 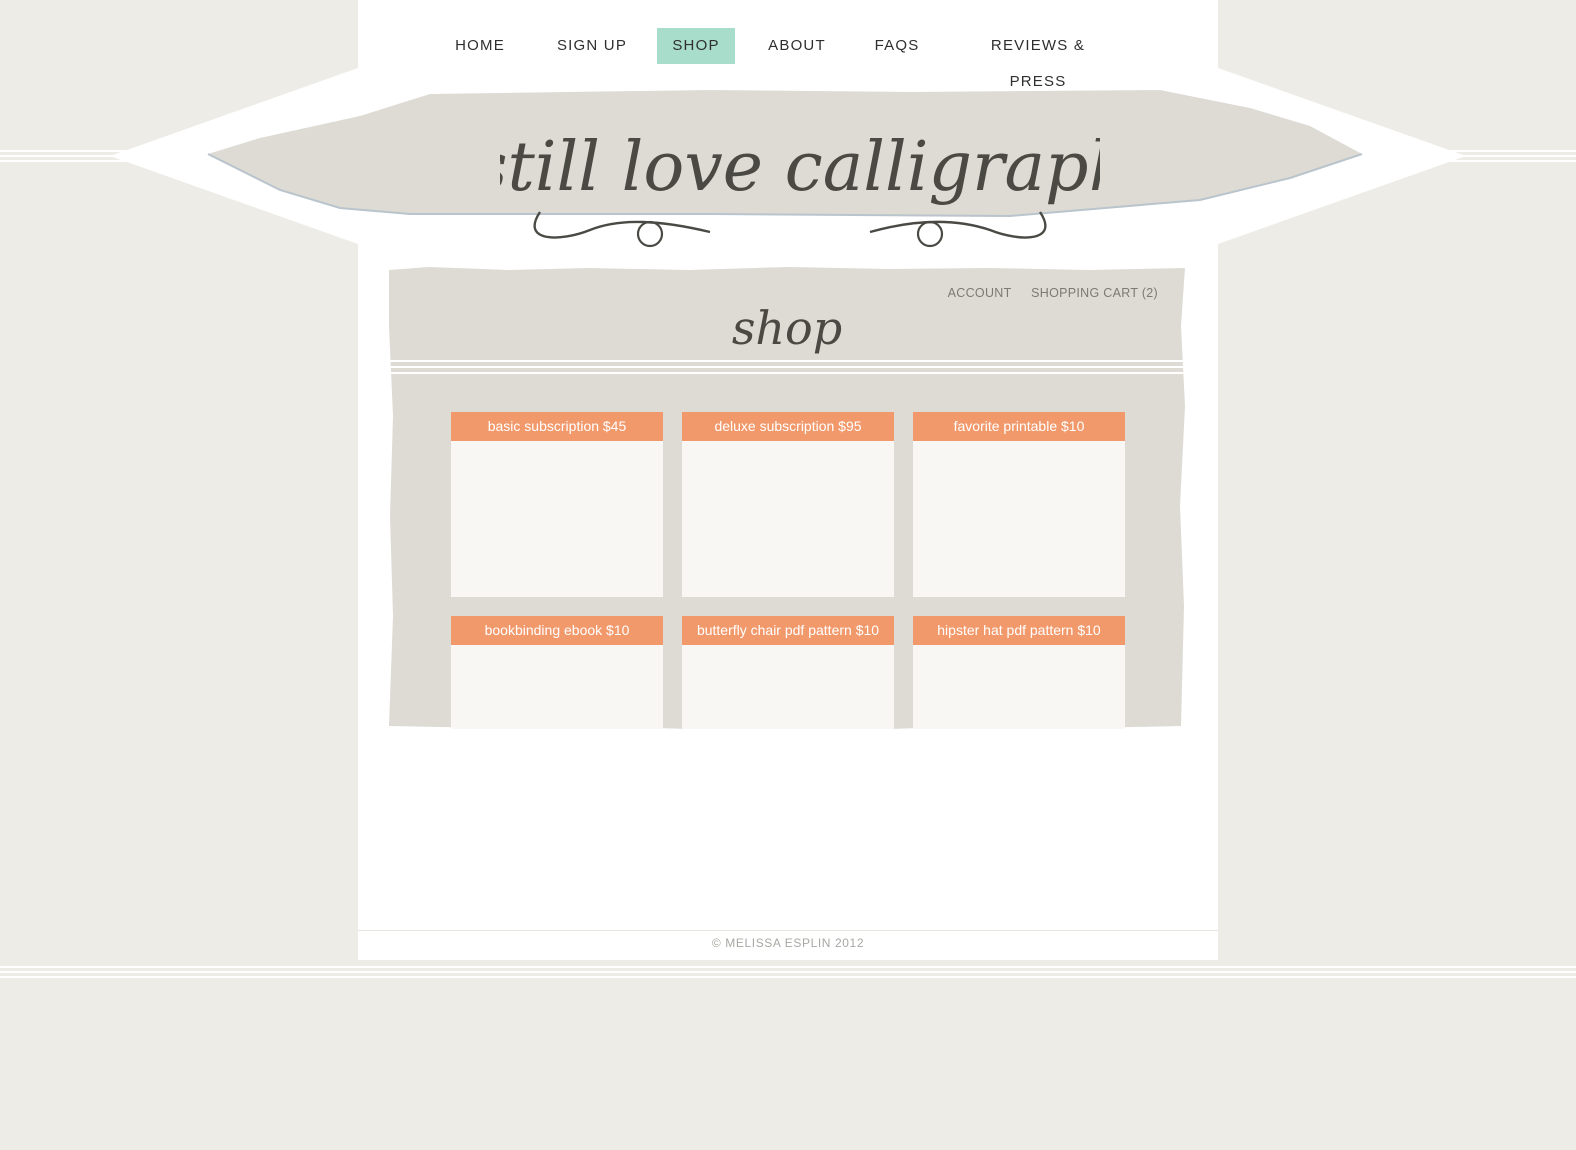 I want to click on product-label: favorite printable $10, so click(x=1019, y=426).